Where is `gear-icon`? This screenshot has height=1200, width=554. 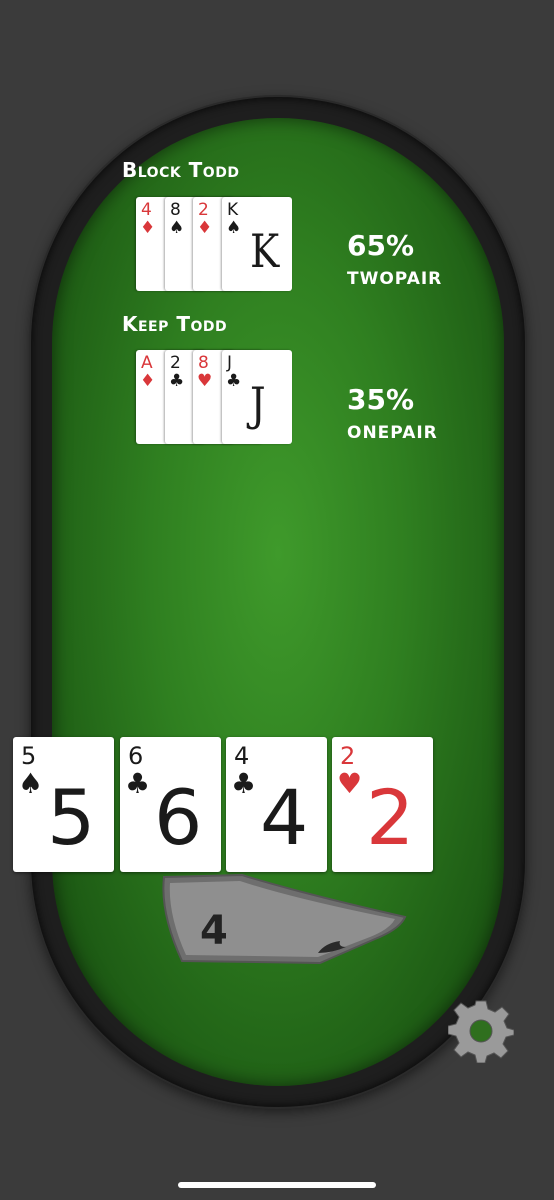 gear-icon is located at coordinates (481, 1032).